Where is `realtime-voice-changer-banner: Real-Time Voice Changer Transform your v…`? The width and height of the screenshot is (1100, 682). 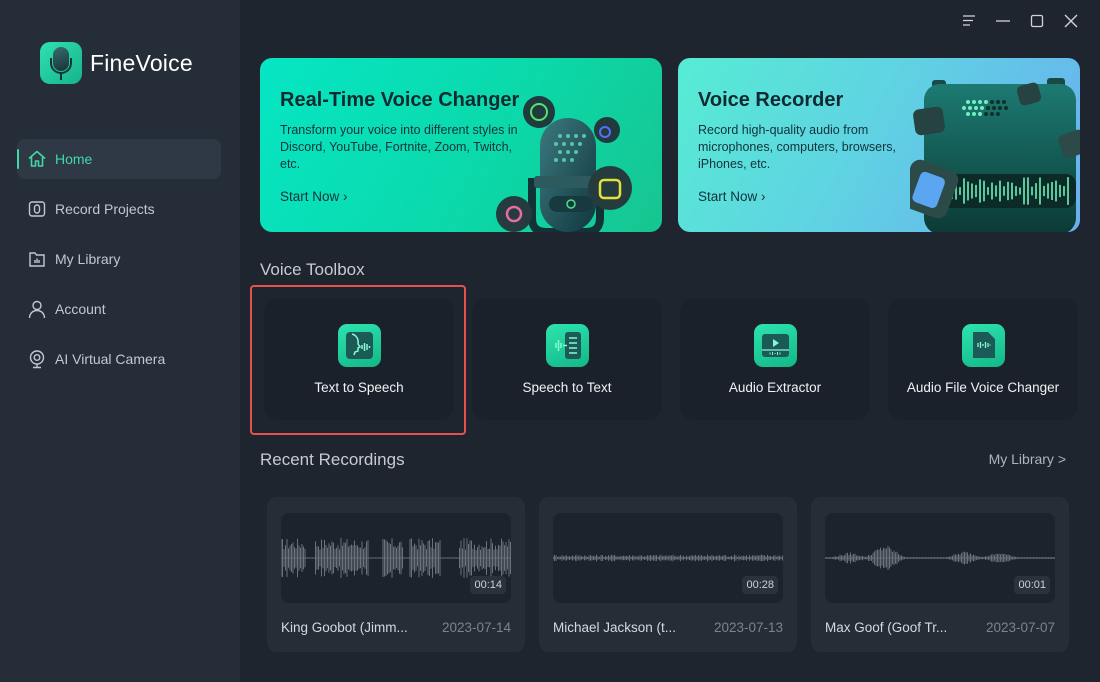
realtime-voice-changer-banner: Real-Time Voice Changer Transform your v… is located at coordinates (461, 145).